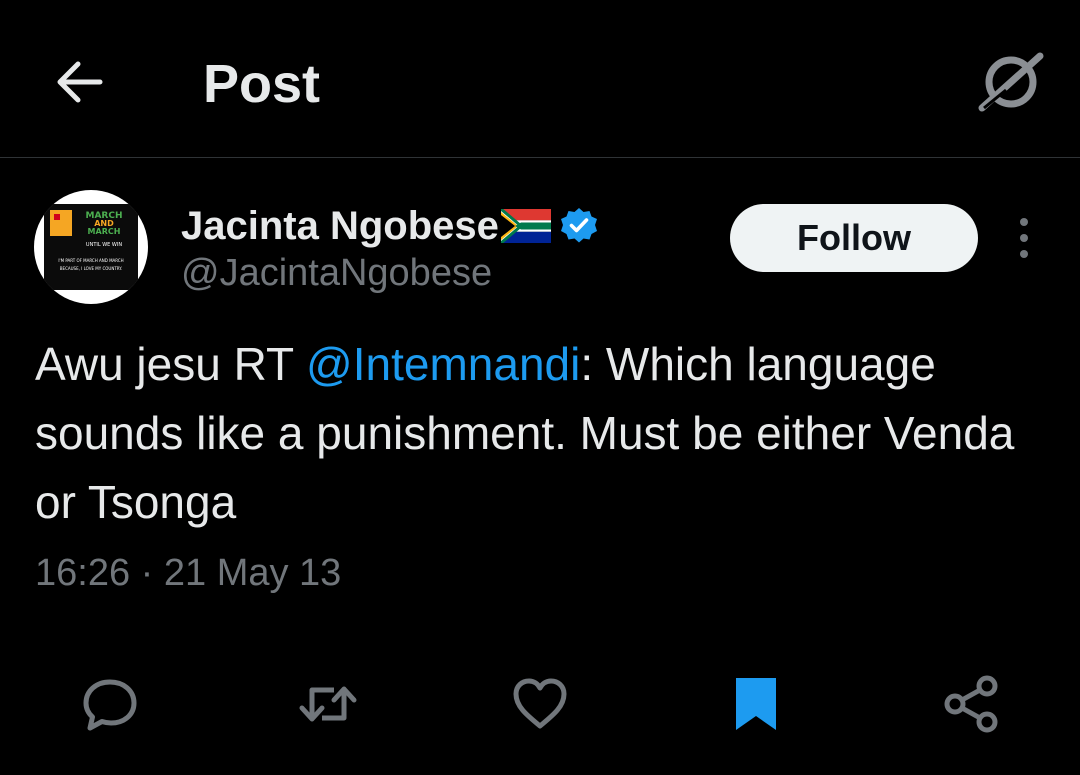  What do you see at coordinates (525, 226) in the screenshot?
I see `south-africa-flag-icon` at bounding box center [525, 226].